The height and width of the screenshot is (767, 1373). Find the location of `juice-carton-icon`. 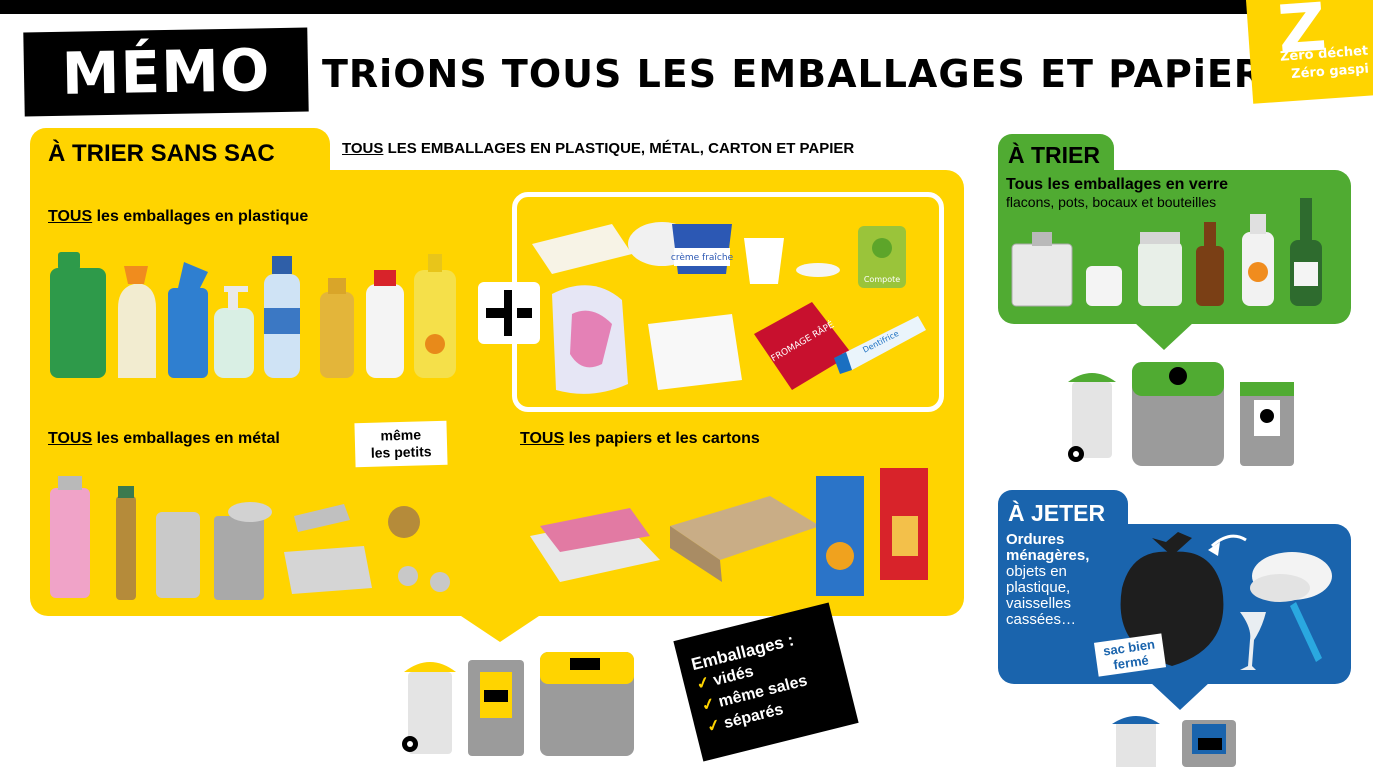

juice-carton-icon is located at coordinates (840, 536).